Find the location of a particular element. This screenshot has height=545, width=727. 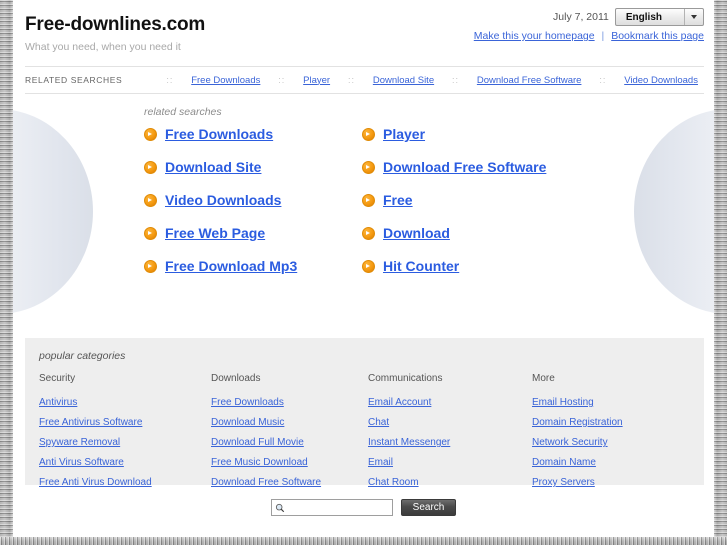

nav-item-free-downloads: Free Downloads is located at coordinates (225, 80).